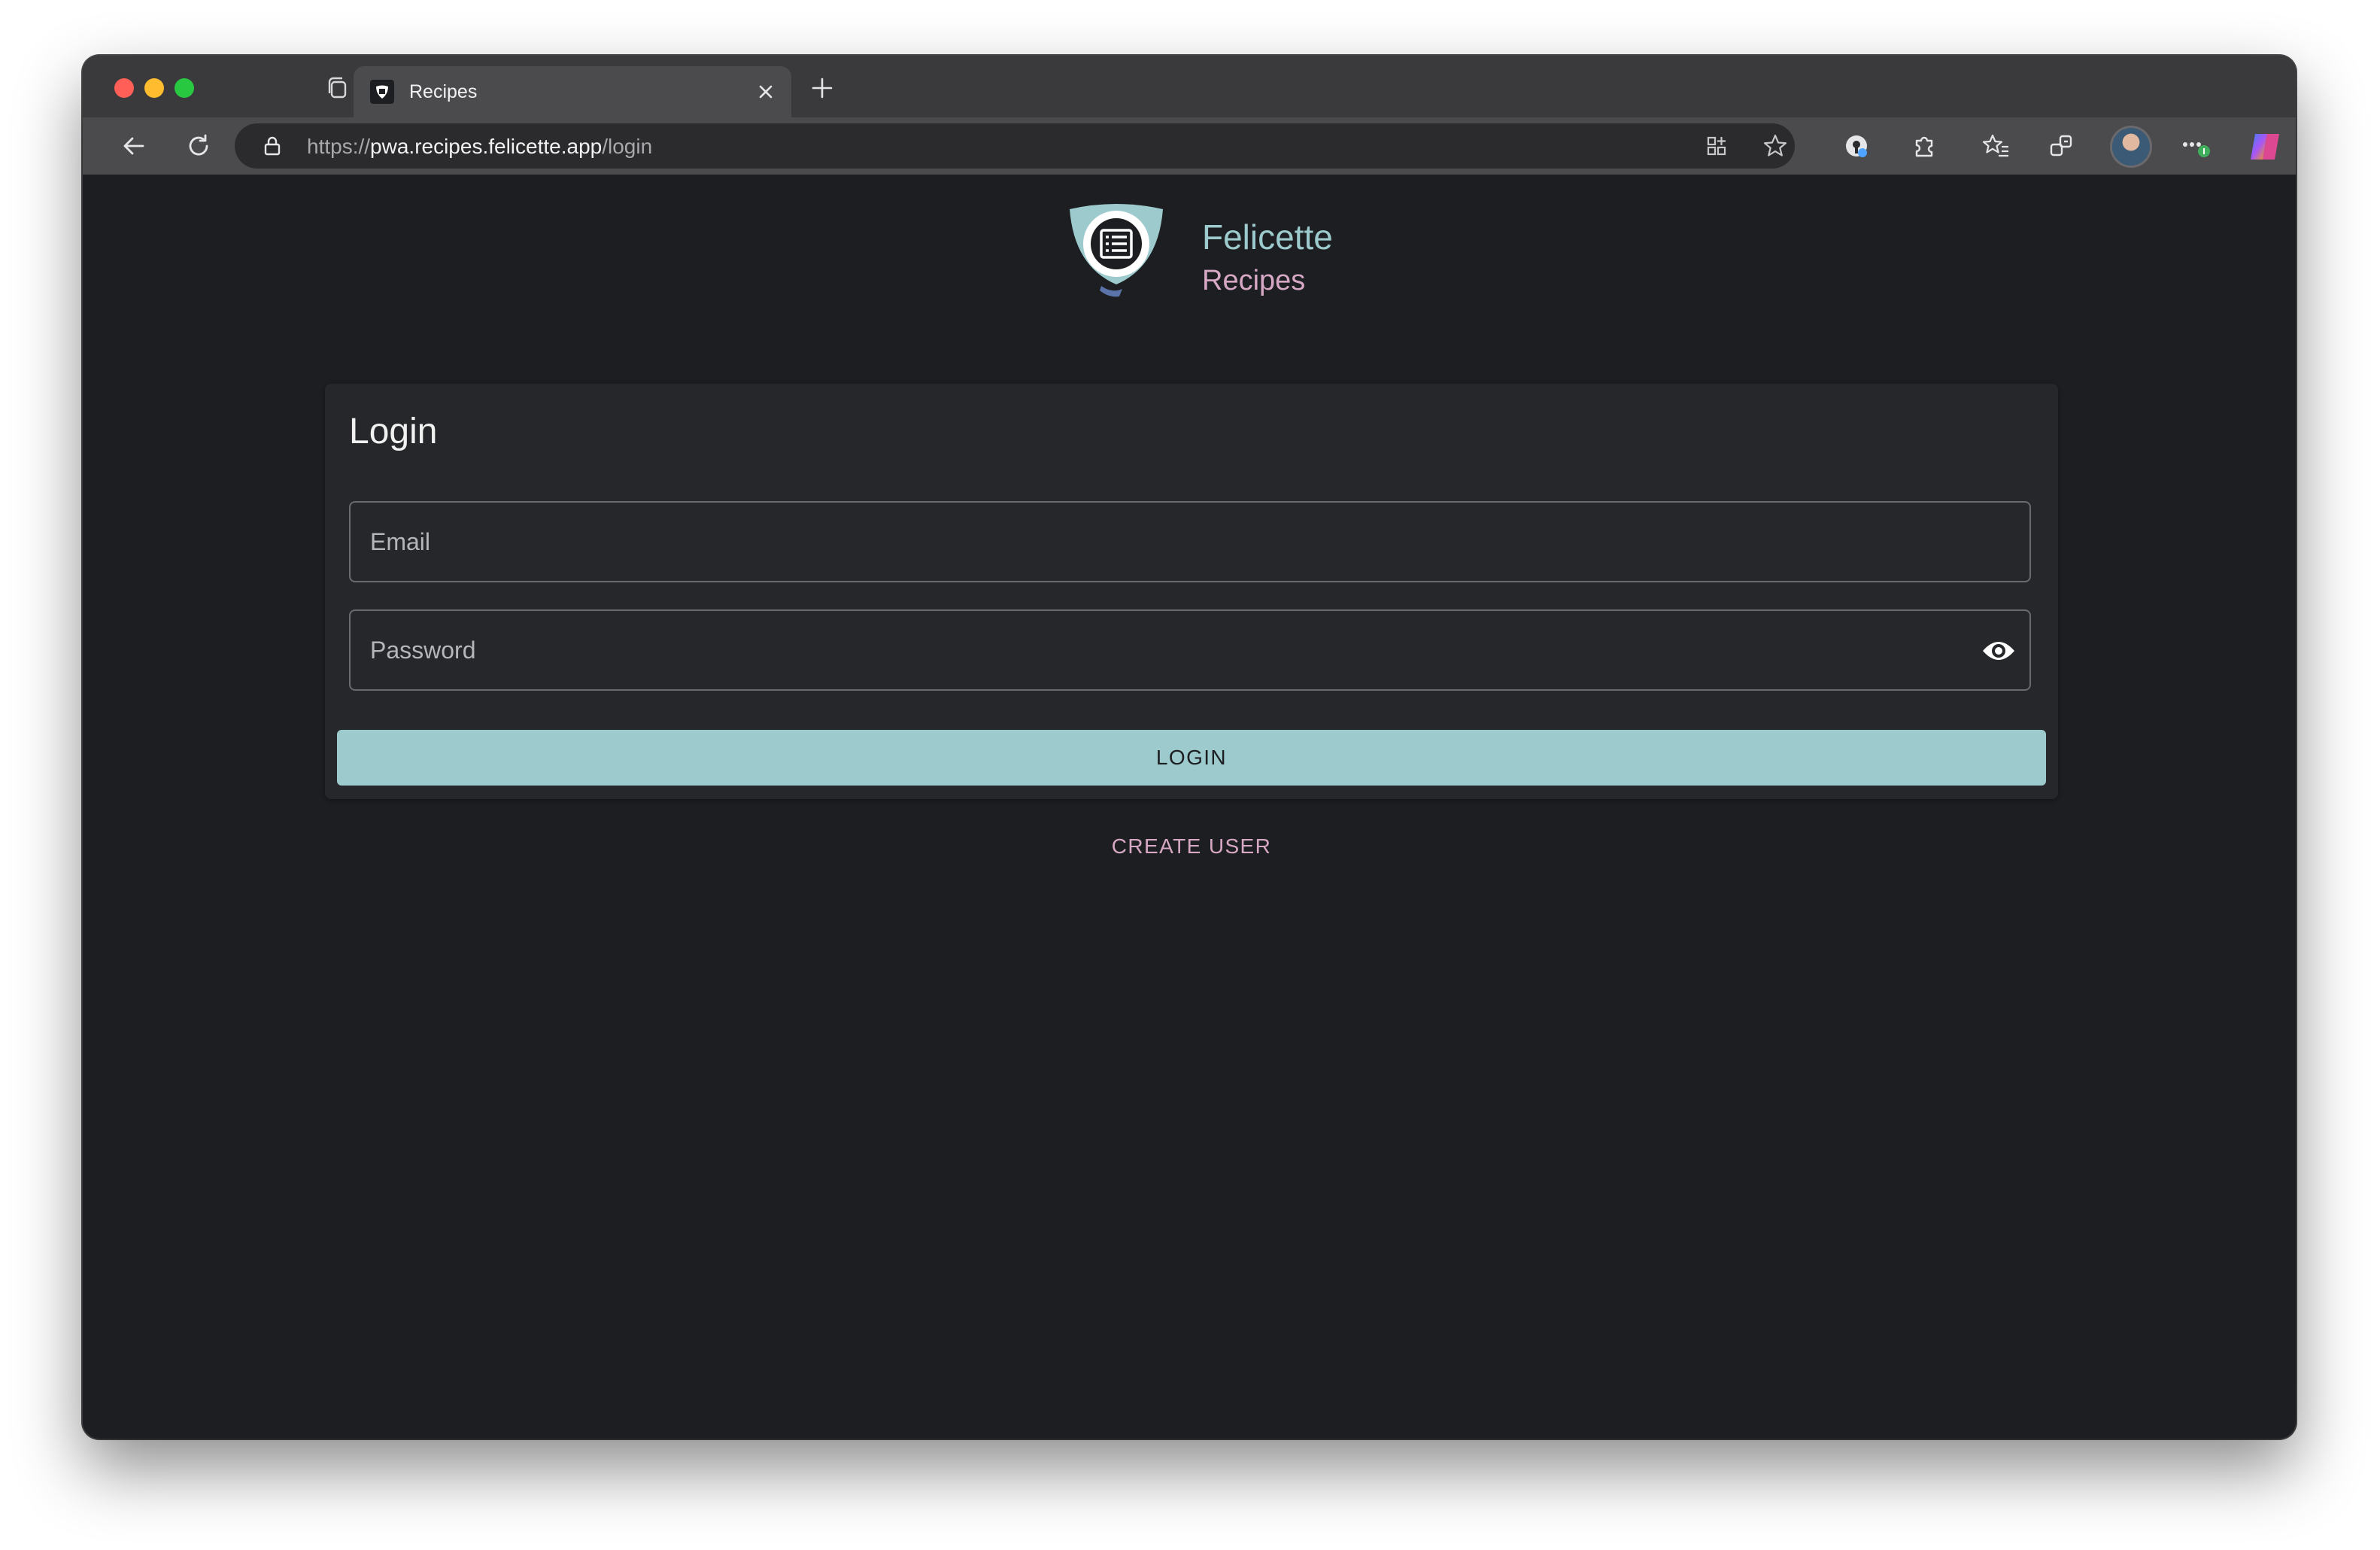 Image resolution: width=2380 pixels, height=1550 pixels. I want to click on star-icon, so click(1775, 146).